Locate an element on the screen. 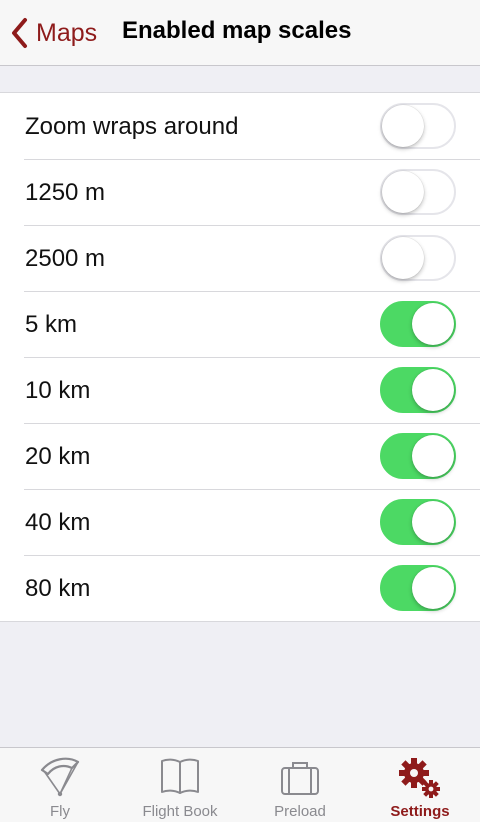  tab-label: Flight Book is located at coordinates (180, 811).